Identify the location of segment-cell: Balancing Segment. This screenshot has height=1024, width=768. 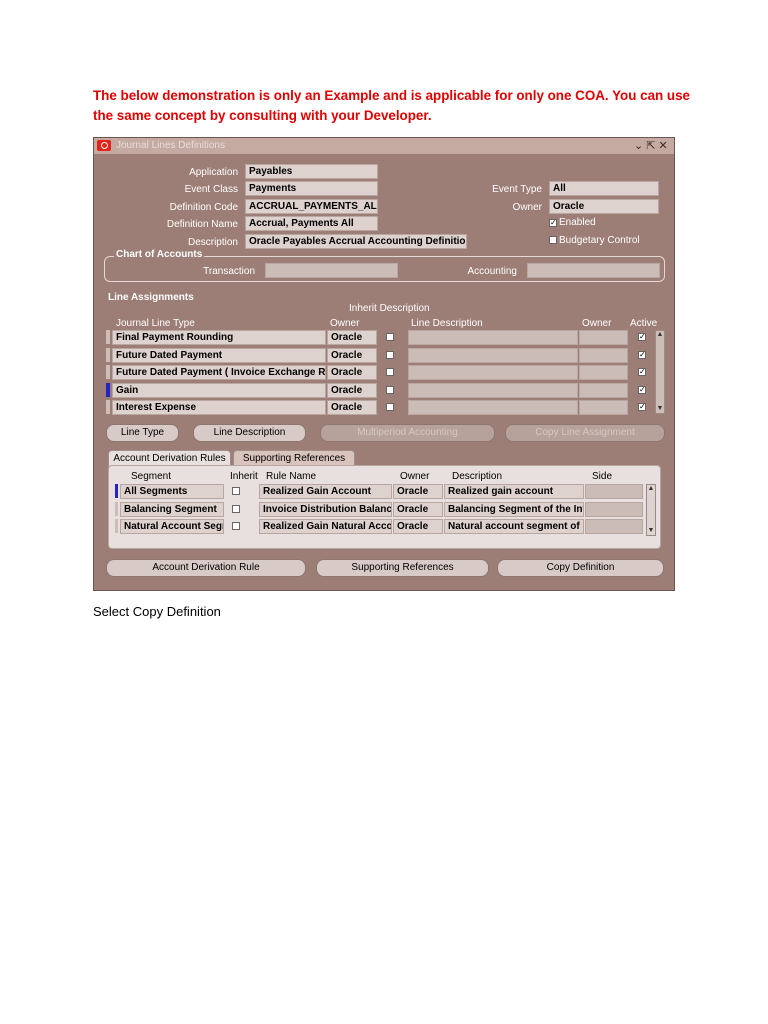
(172, 509).